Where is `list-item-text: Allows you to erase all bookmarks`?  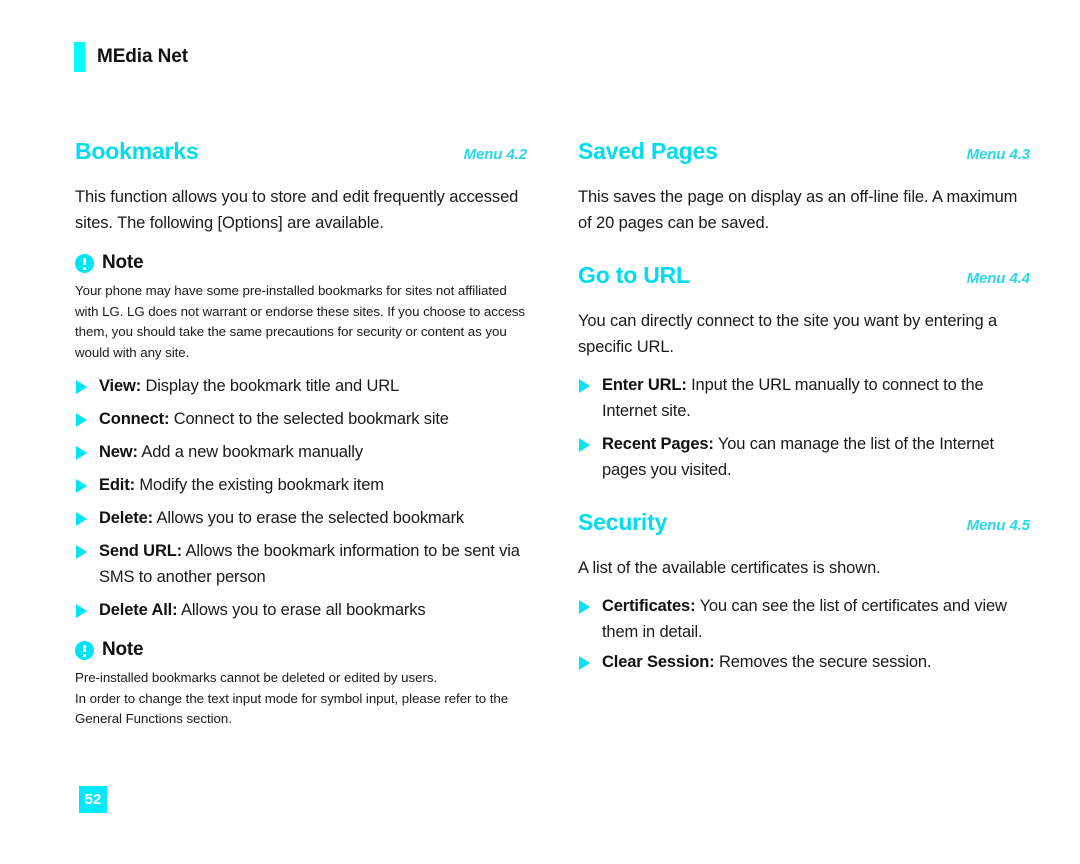 list-item-text: Allows you to erase all bookmarks is located at coordinates (303, 610).